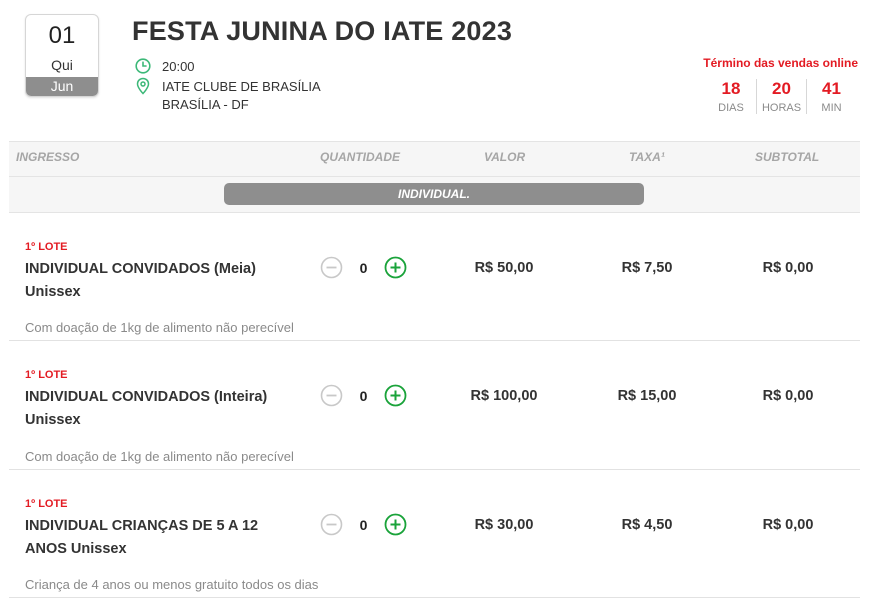  I want to click on ticket-taxa: R$ 7,50, so click(647, 268).